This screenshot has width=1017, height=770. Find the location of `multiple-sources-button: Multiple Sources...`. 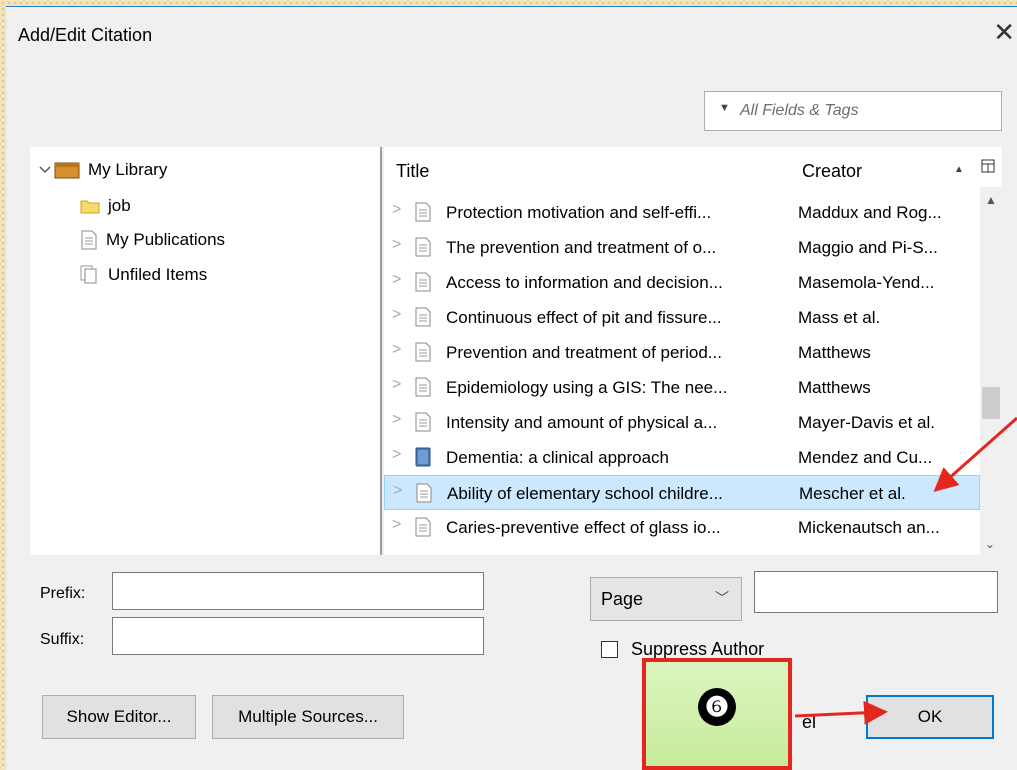

multiple-sources-button: Multiple Sources... is located at coordinates (308, 717).